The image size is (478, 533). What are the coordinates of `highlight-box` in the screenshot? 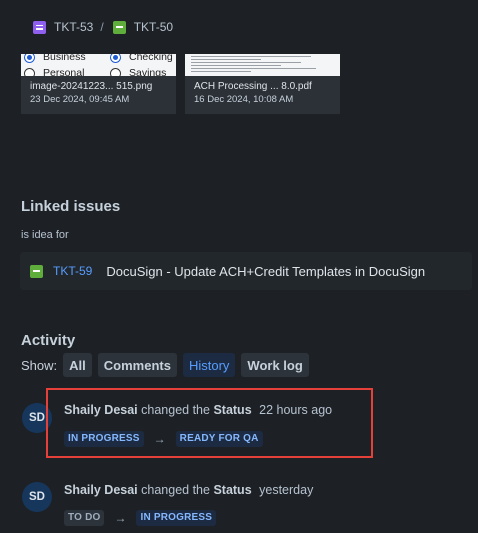 It's located at (209, 423).